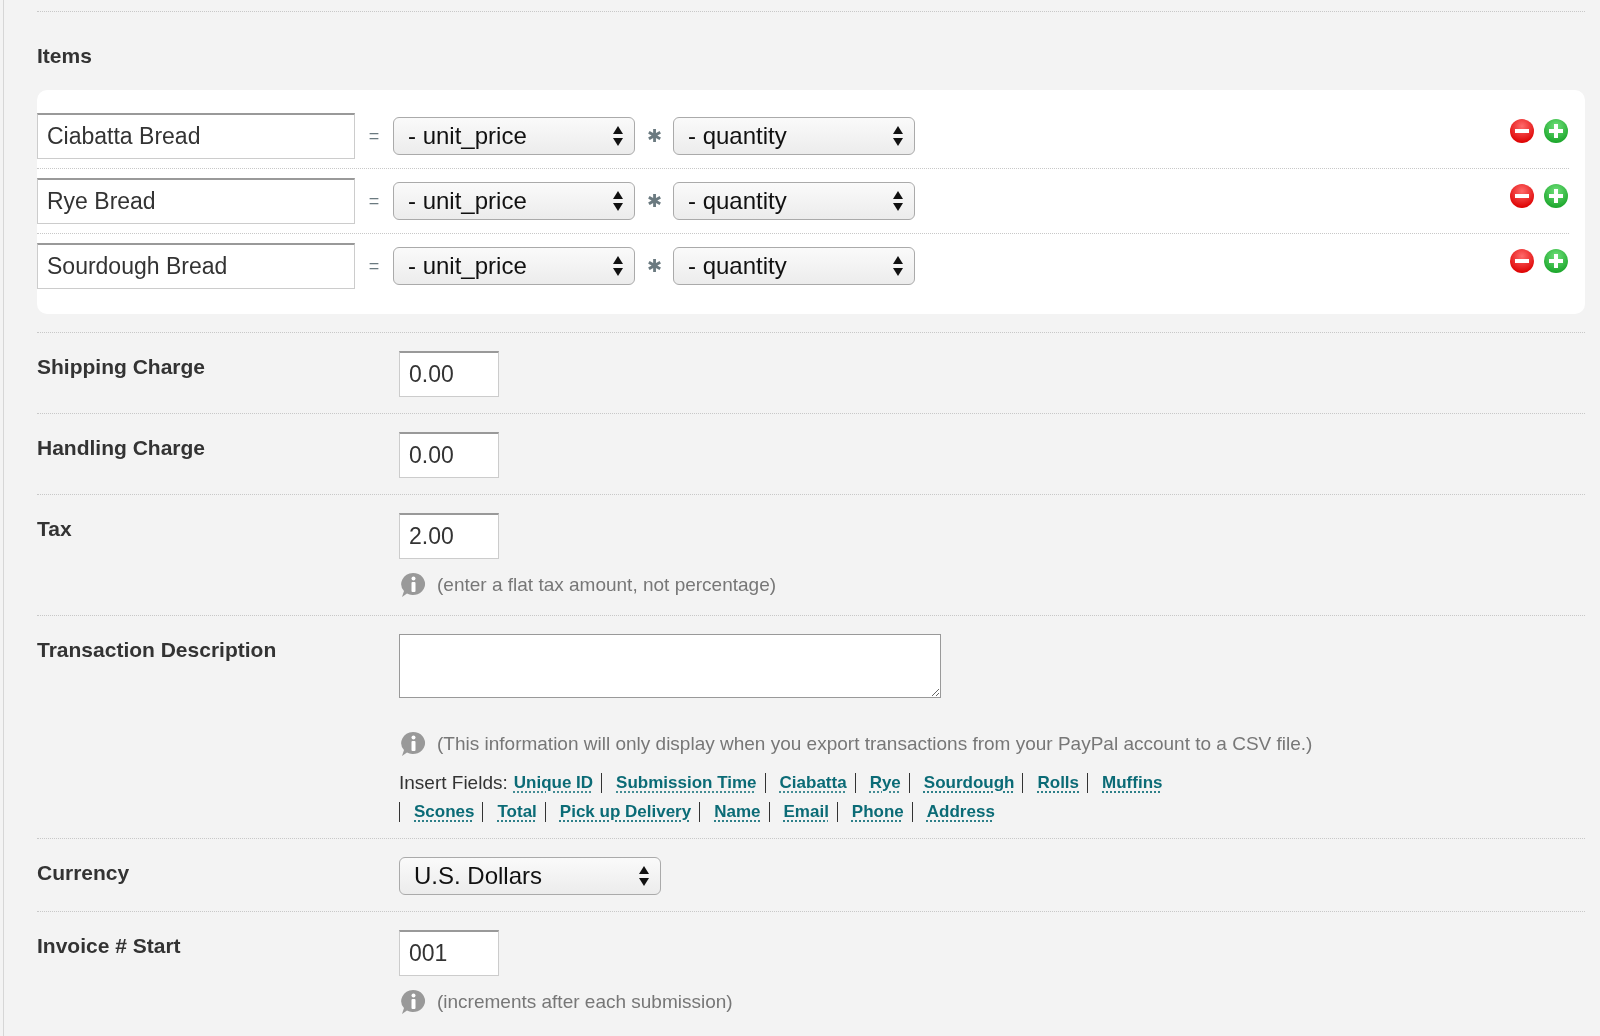 The image size is (1600, 1036). I want to click on item-name-field: Sourdough Bread, so click(196, 266).